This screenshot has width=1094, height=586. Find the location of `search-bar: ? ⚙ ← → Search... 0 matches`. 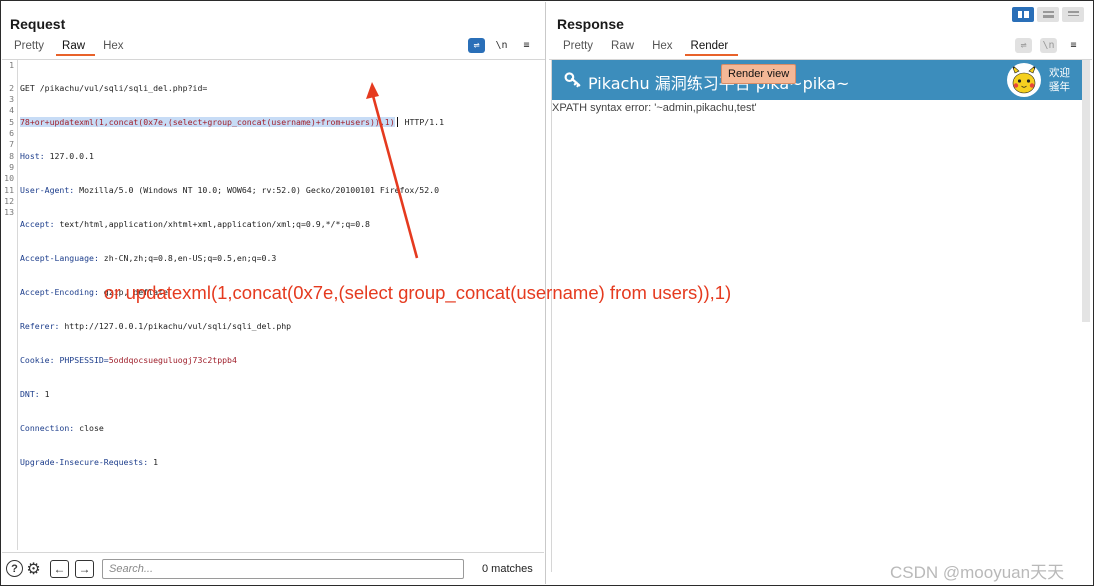

search-bar: ? ⚙ ← → Search... 0 matches is located at coordinates (273, 568).